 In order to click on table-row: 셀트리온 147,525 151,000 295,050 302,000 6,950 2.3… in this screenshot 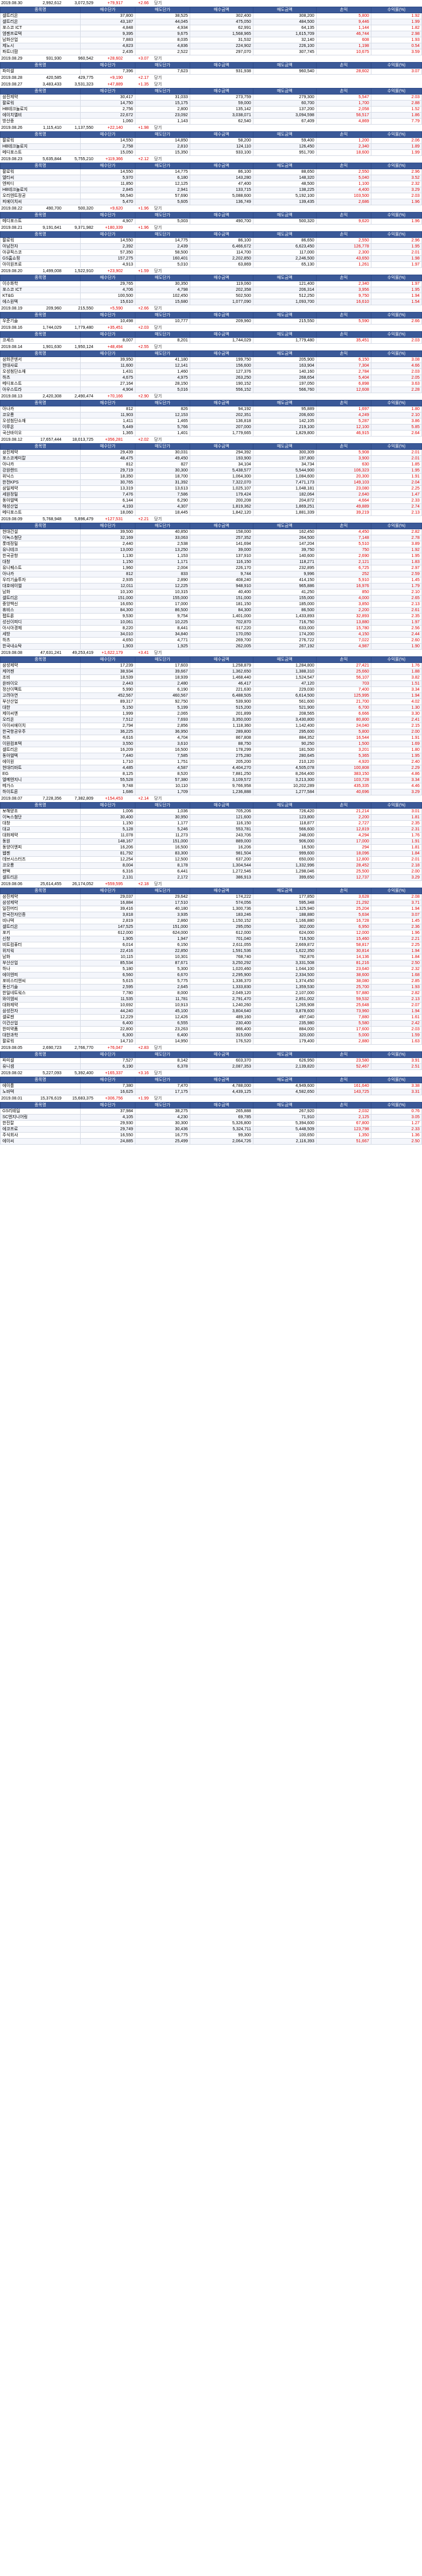, I will do `click(211, 927)`.